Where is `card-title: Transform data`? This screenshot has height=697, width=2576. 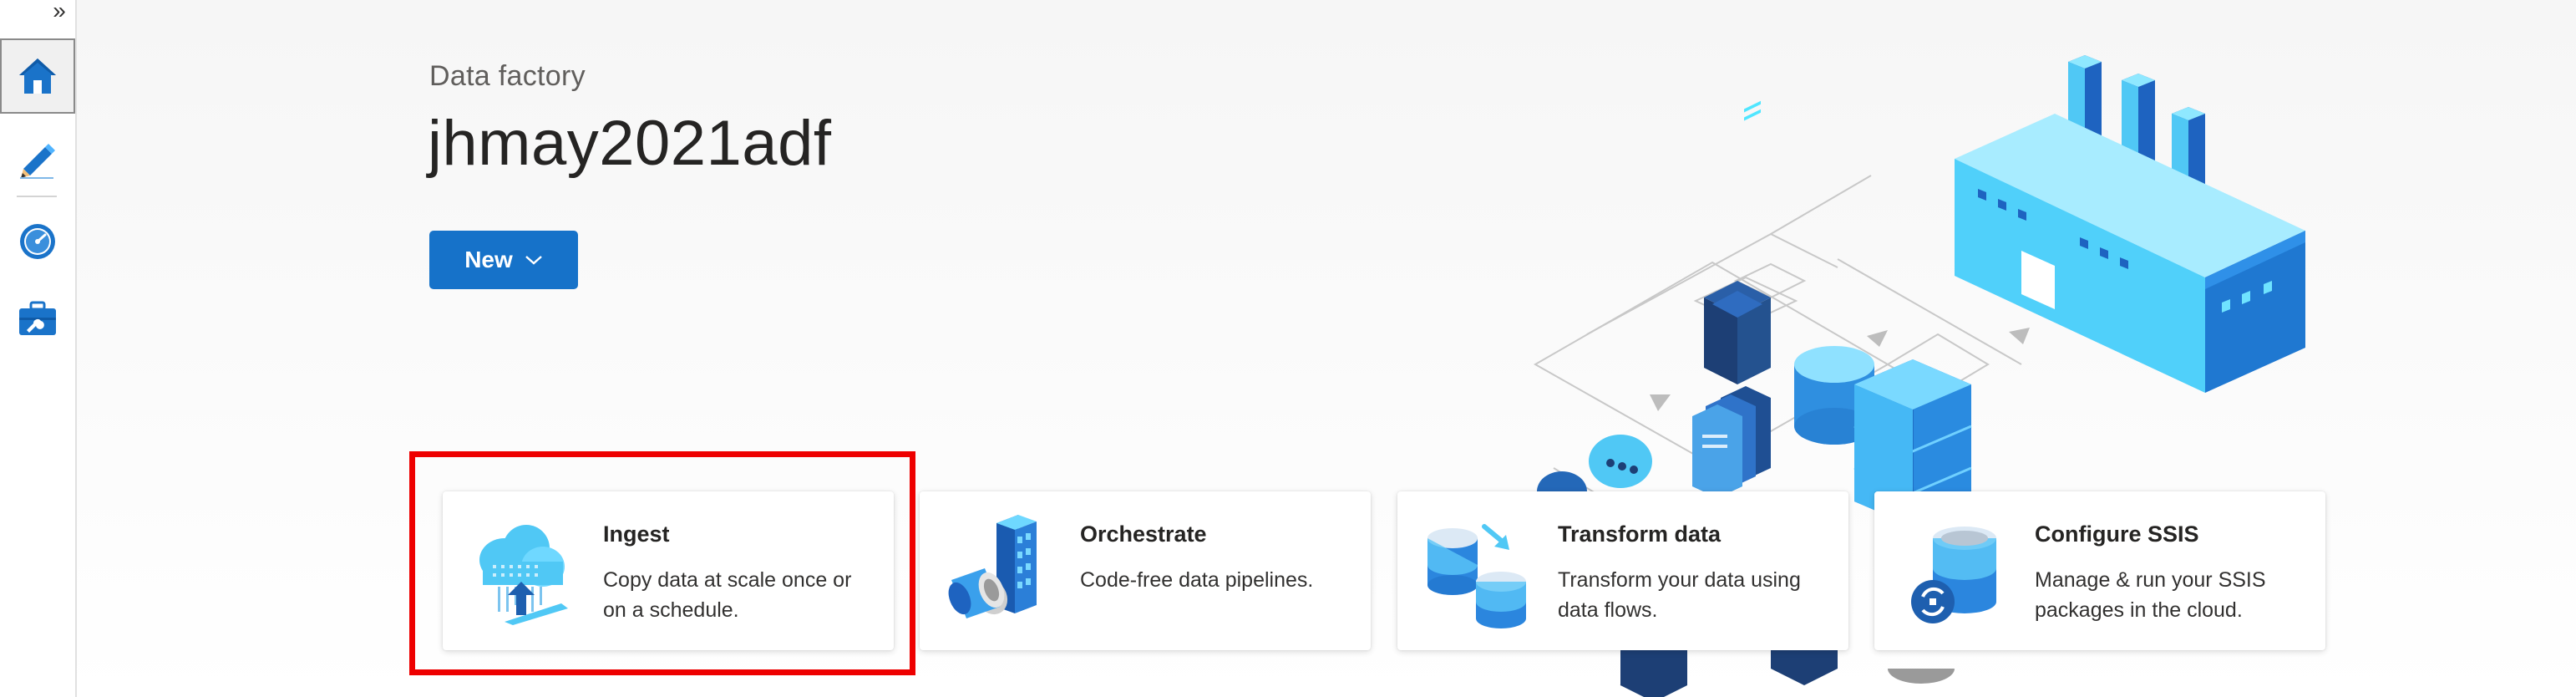 card-title: Transform data is located at coordinates (1640, 534).